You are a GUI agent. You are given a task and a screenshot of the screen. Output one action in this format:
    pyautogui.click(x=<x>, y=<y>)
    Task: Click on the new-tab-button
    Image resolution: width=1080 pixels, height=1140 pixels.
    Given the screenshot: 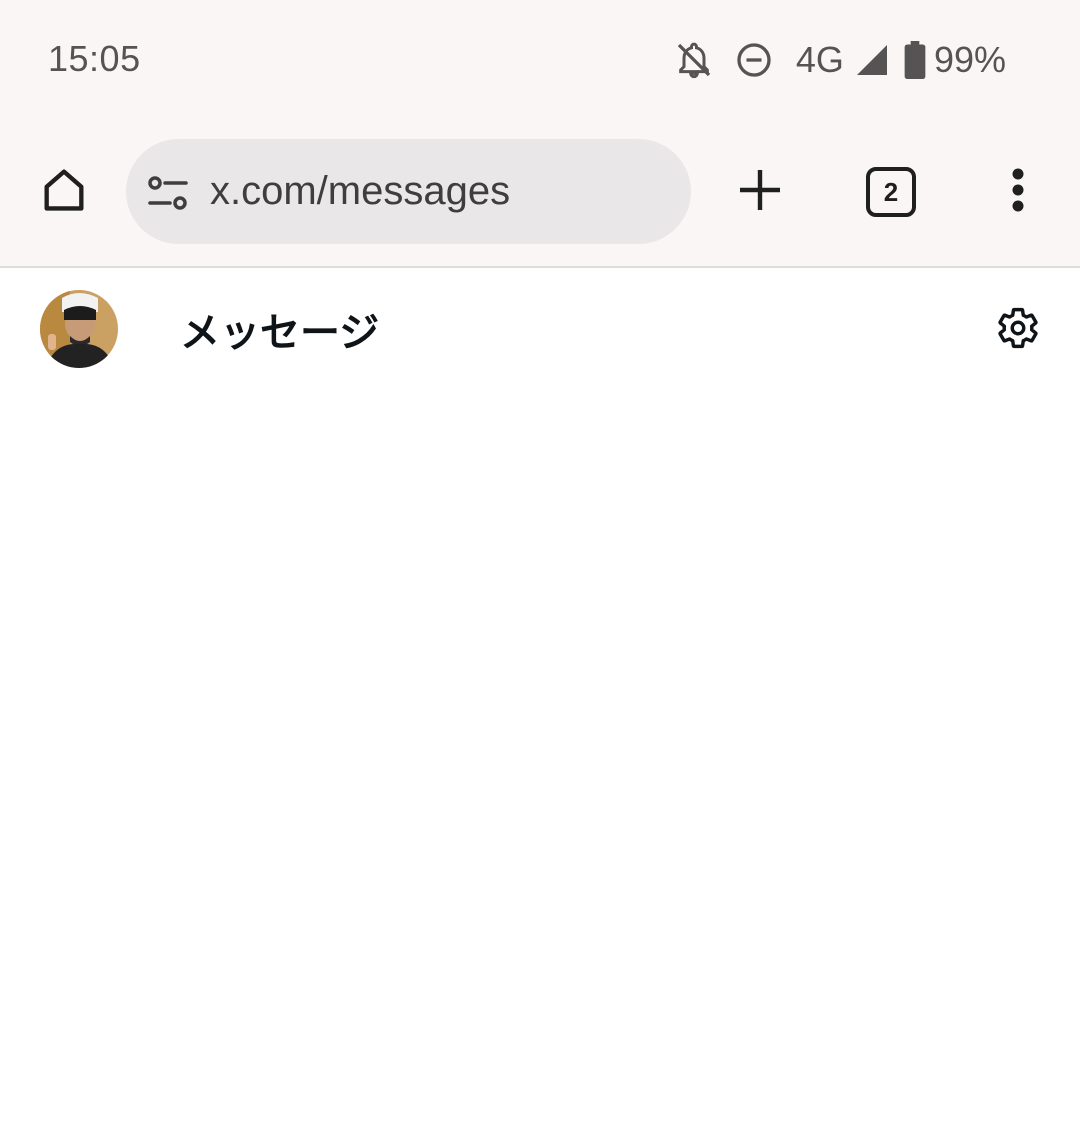 What is the action you would take?
    pyautogui.click(x=760, y=192)
    